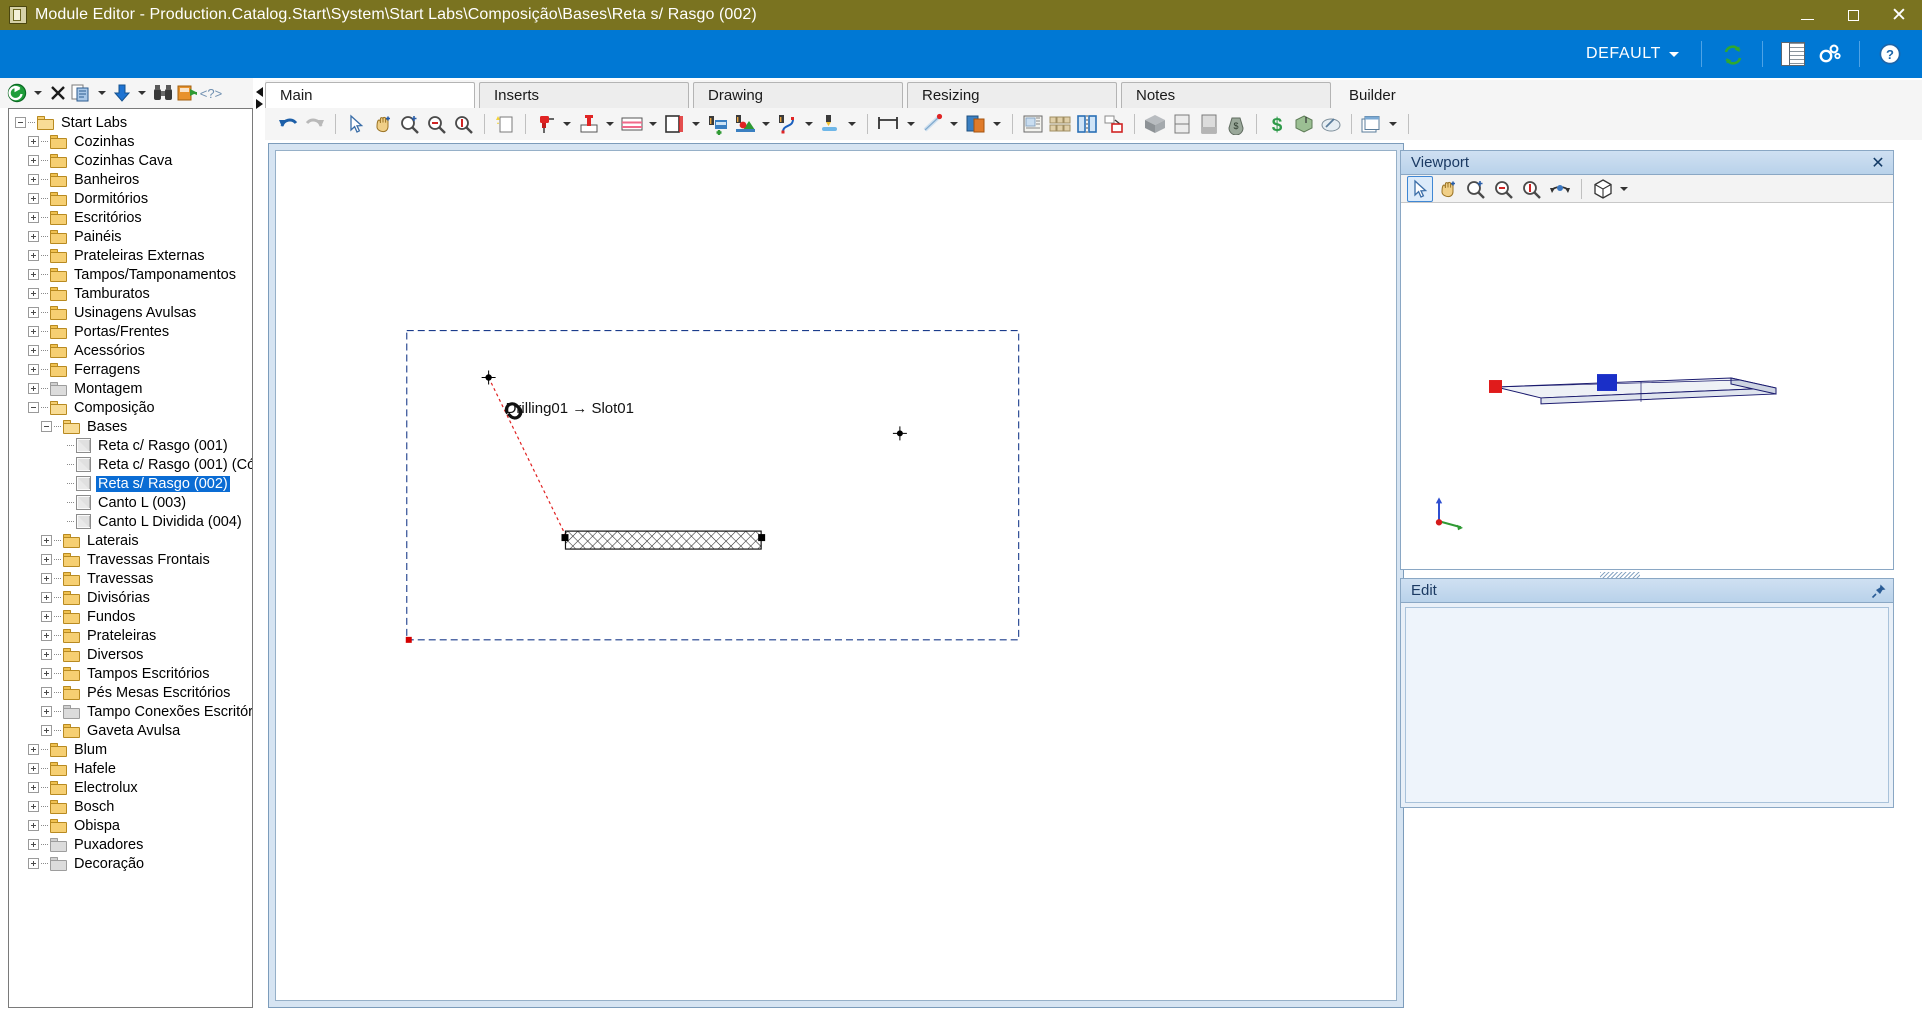 The width and height of the screenshot is (1922, 1021). Describe the element at coordinates (133, 673) in the screenshot. I see `tree-item-tampos-escrit-rios: Tampos Escritórios` at that location.